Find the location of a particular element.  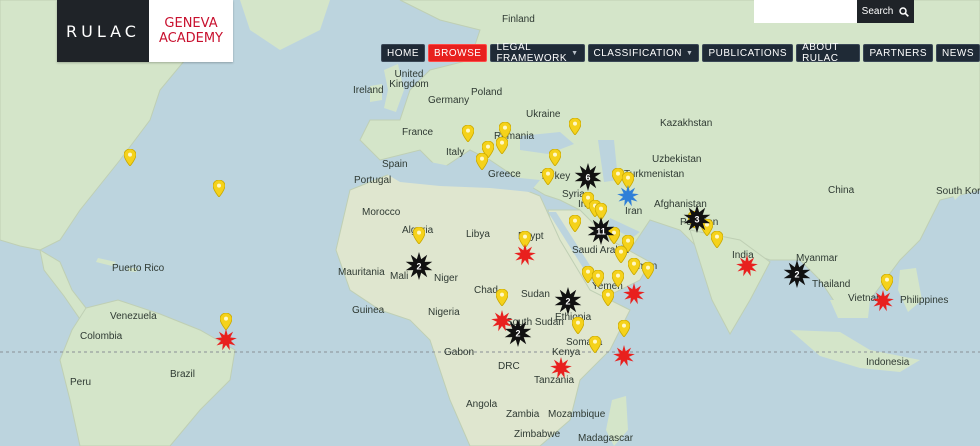

logo-rulac-text: RULAC is located at coordinates (103, 31).